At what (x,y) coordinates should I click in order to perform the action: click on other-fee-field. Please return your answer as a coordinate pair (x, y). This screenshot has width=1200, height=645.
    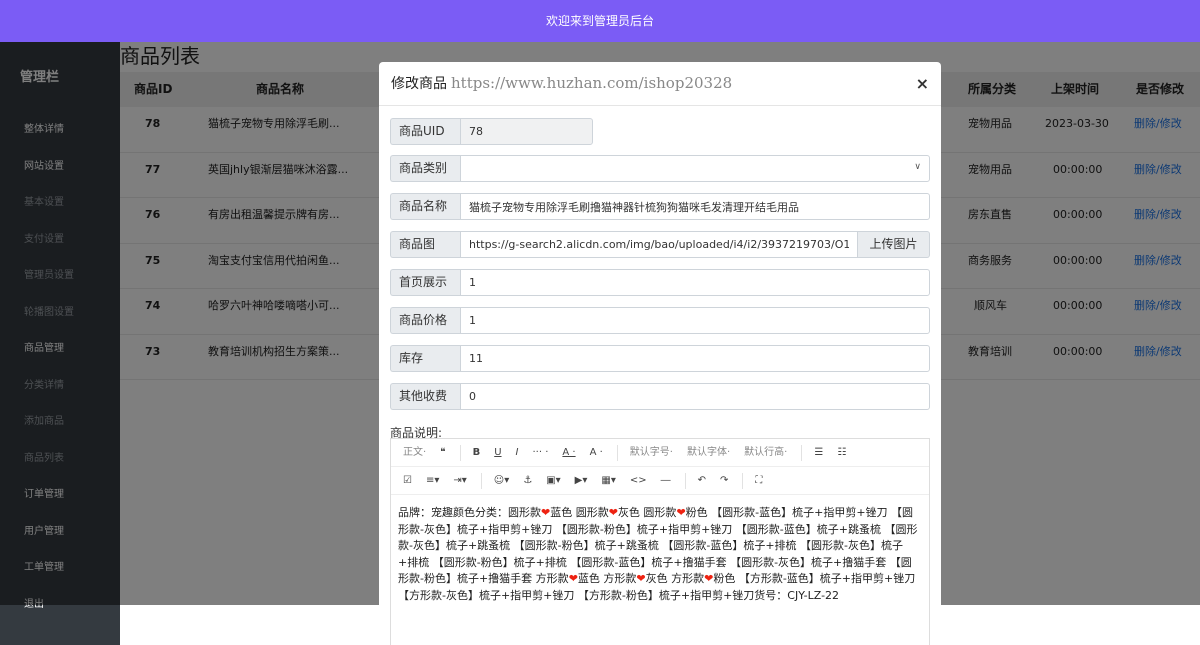
    Looking at the image, I should click on (695, 396).